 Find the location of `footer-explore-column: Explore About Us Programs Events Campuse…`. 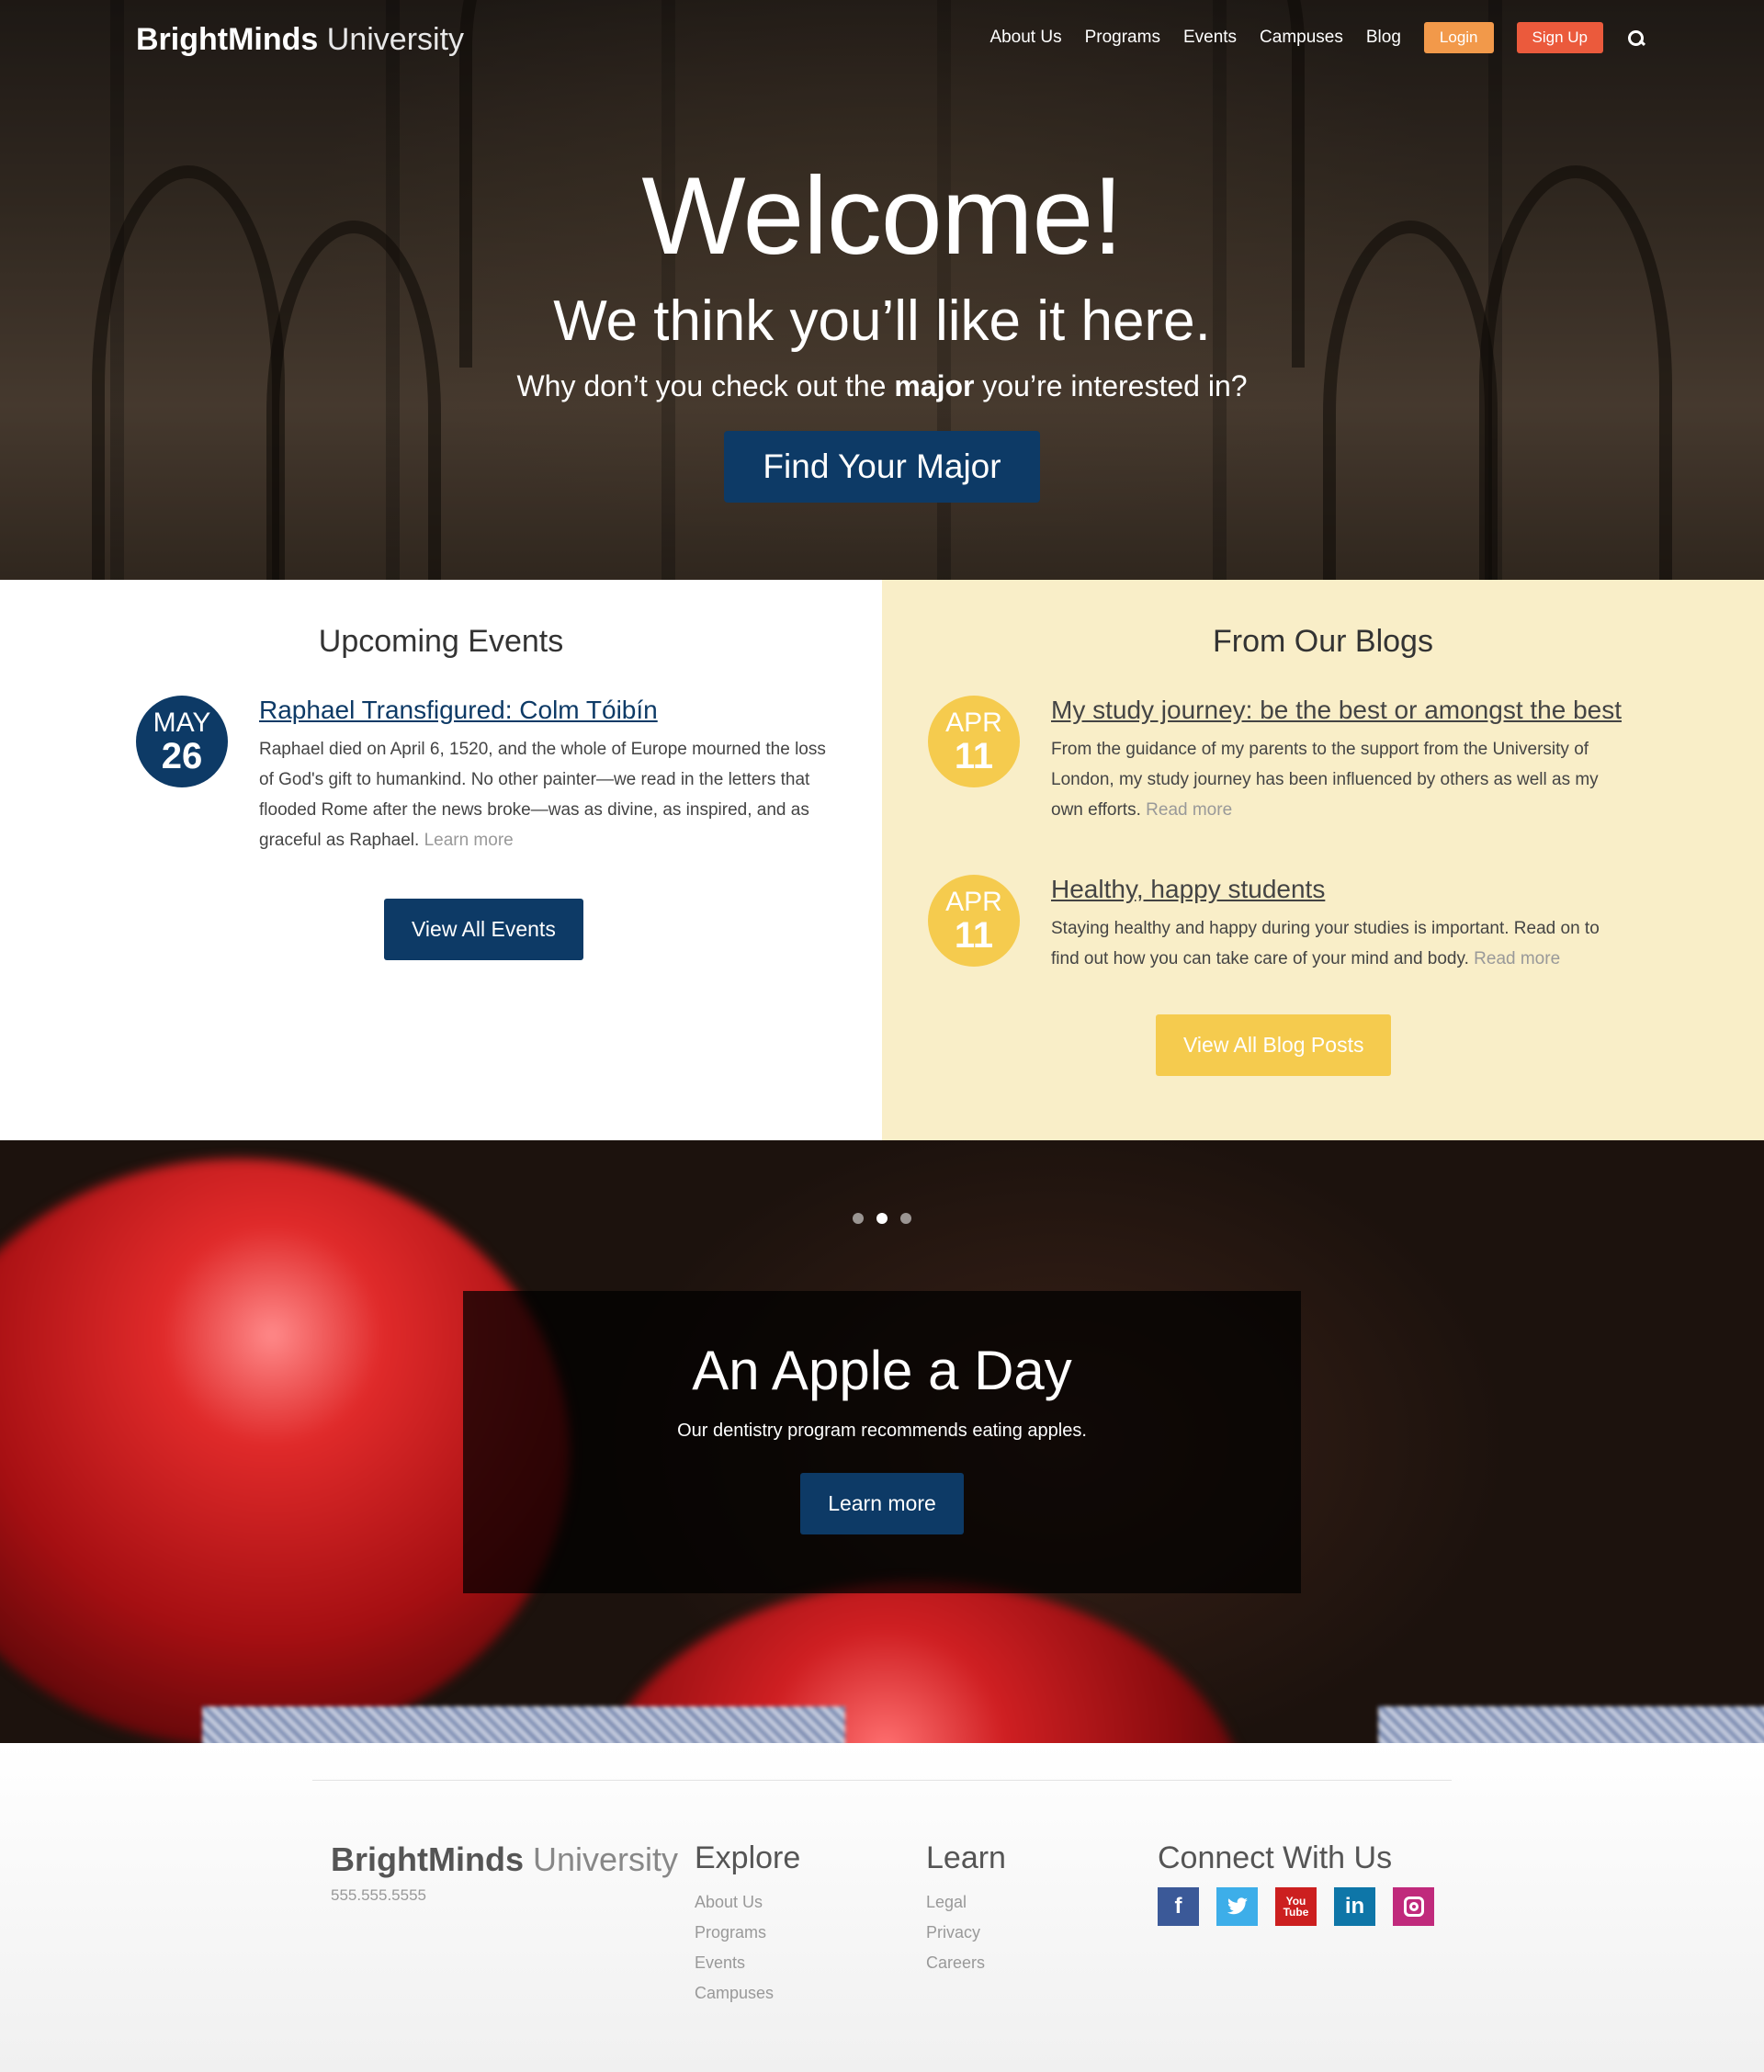

footer-explore-column: Explore About Us Programs Events Campuse… is located at coordinates (747, 1924).